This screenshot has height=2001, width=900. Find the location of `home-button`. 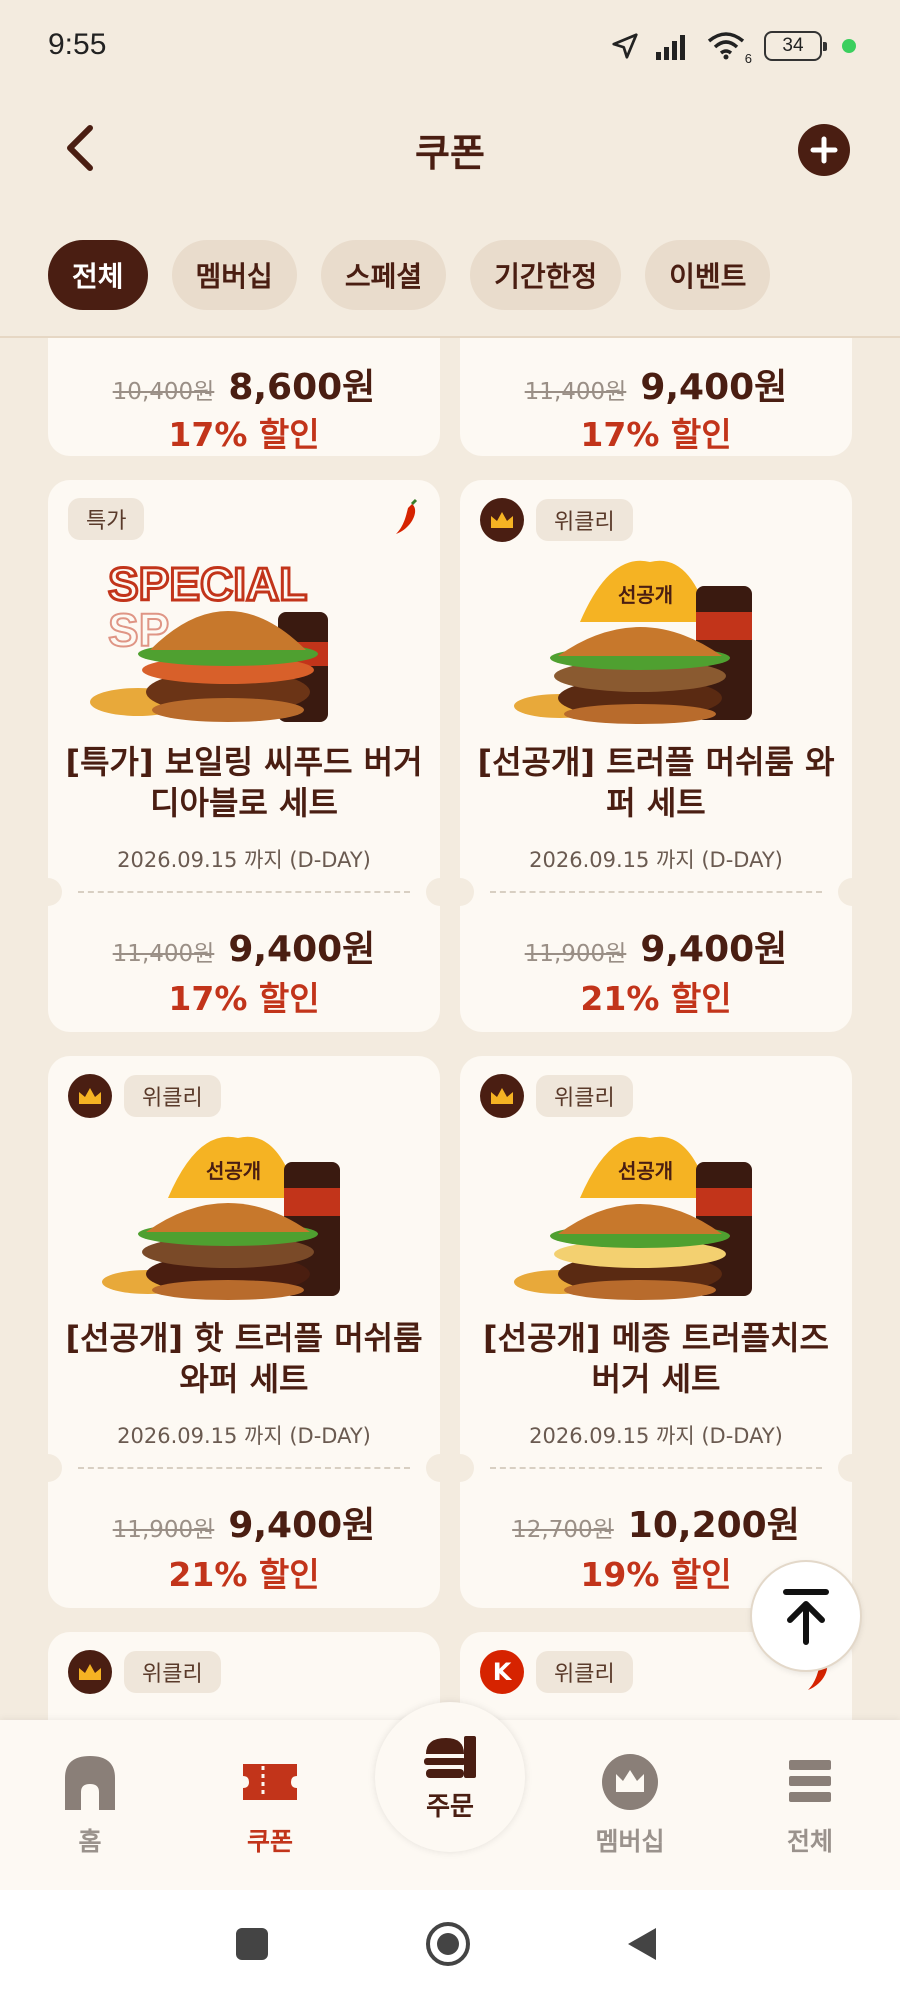

home-button is located at coordinates (448, 1944).